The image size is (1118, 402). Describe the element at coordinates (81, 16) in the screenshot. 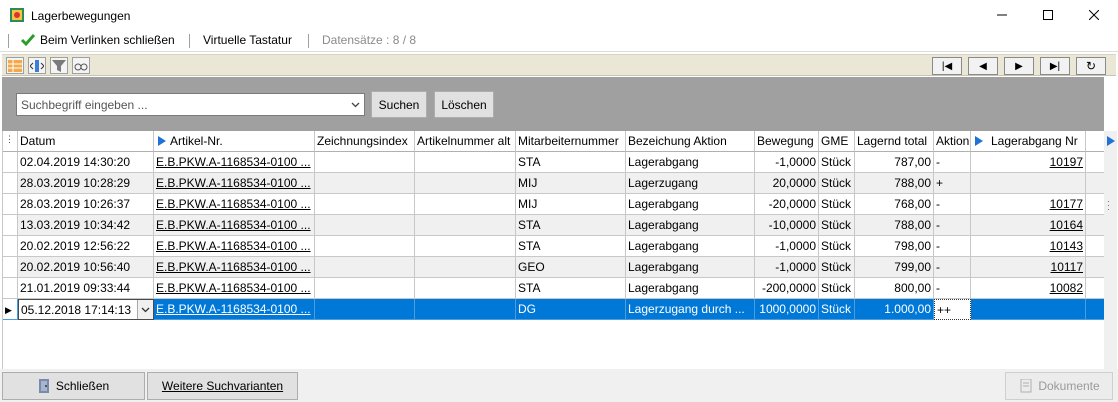

I see `window-title: Lagerbewegungen` at that location.